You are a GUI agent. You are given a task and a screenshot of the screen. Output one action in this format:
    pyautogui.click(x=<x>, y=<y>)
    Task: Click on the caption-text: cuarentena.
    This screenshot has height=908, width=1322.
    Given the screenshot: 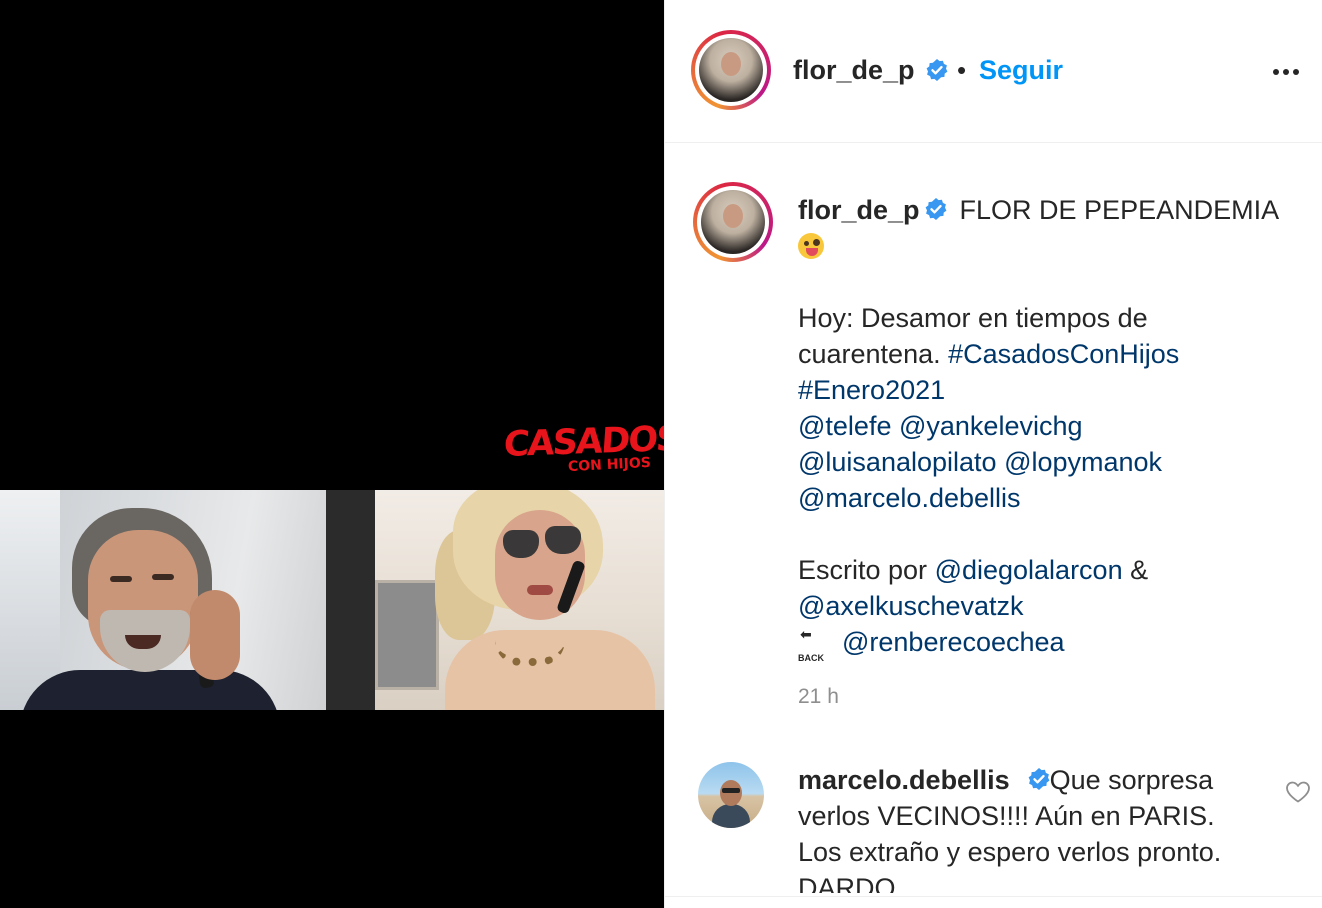 What is the action you would take?
    pyautogui.click(x=869, y=354)
    